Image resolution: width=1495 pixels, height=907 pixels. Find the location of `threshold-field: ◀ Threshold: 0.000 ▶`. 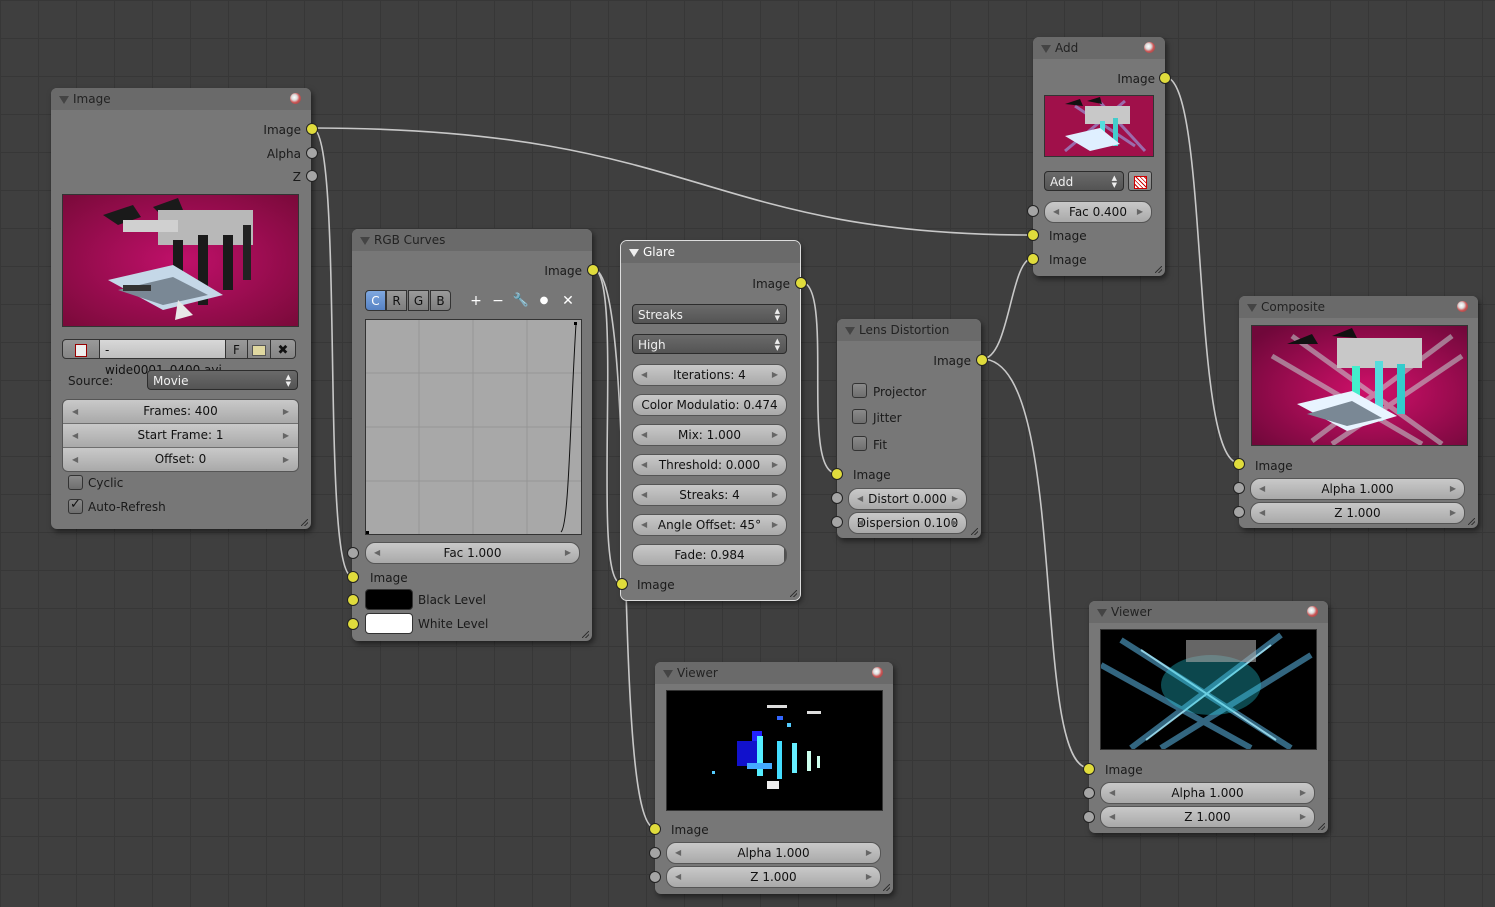

threshold-field: ◀ Threshold: 0.000 ▶ is located at coordinates (709, 465).